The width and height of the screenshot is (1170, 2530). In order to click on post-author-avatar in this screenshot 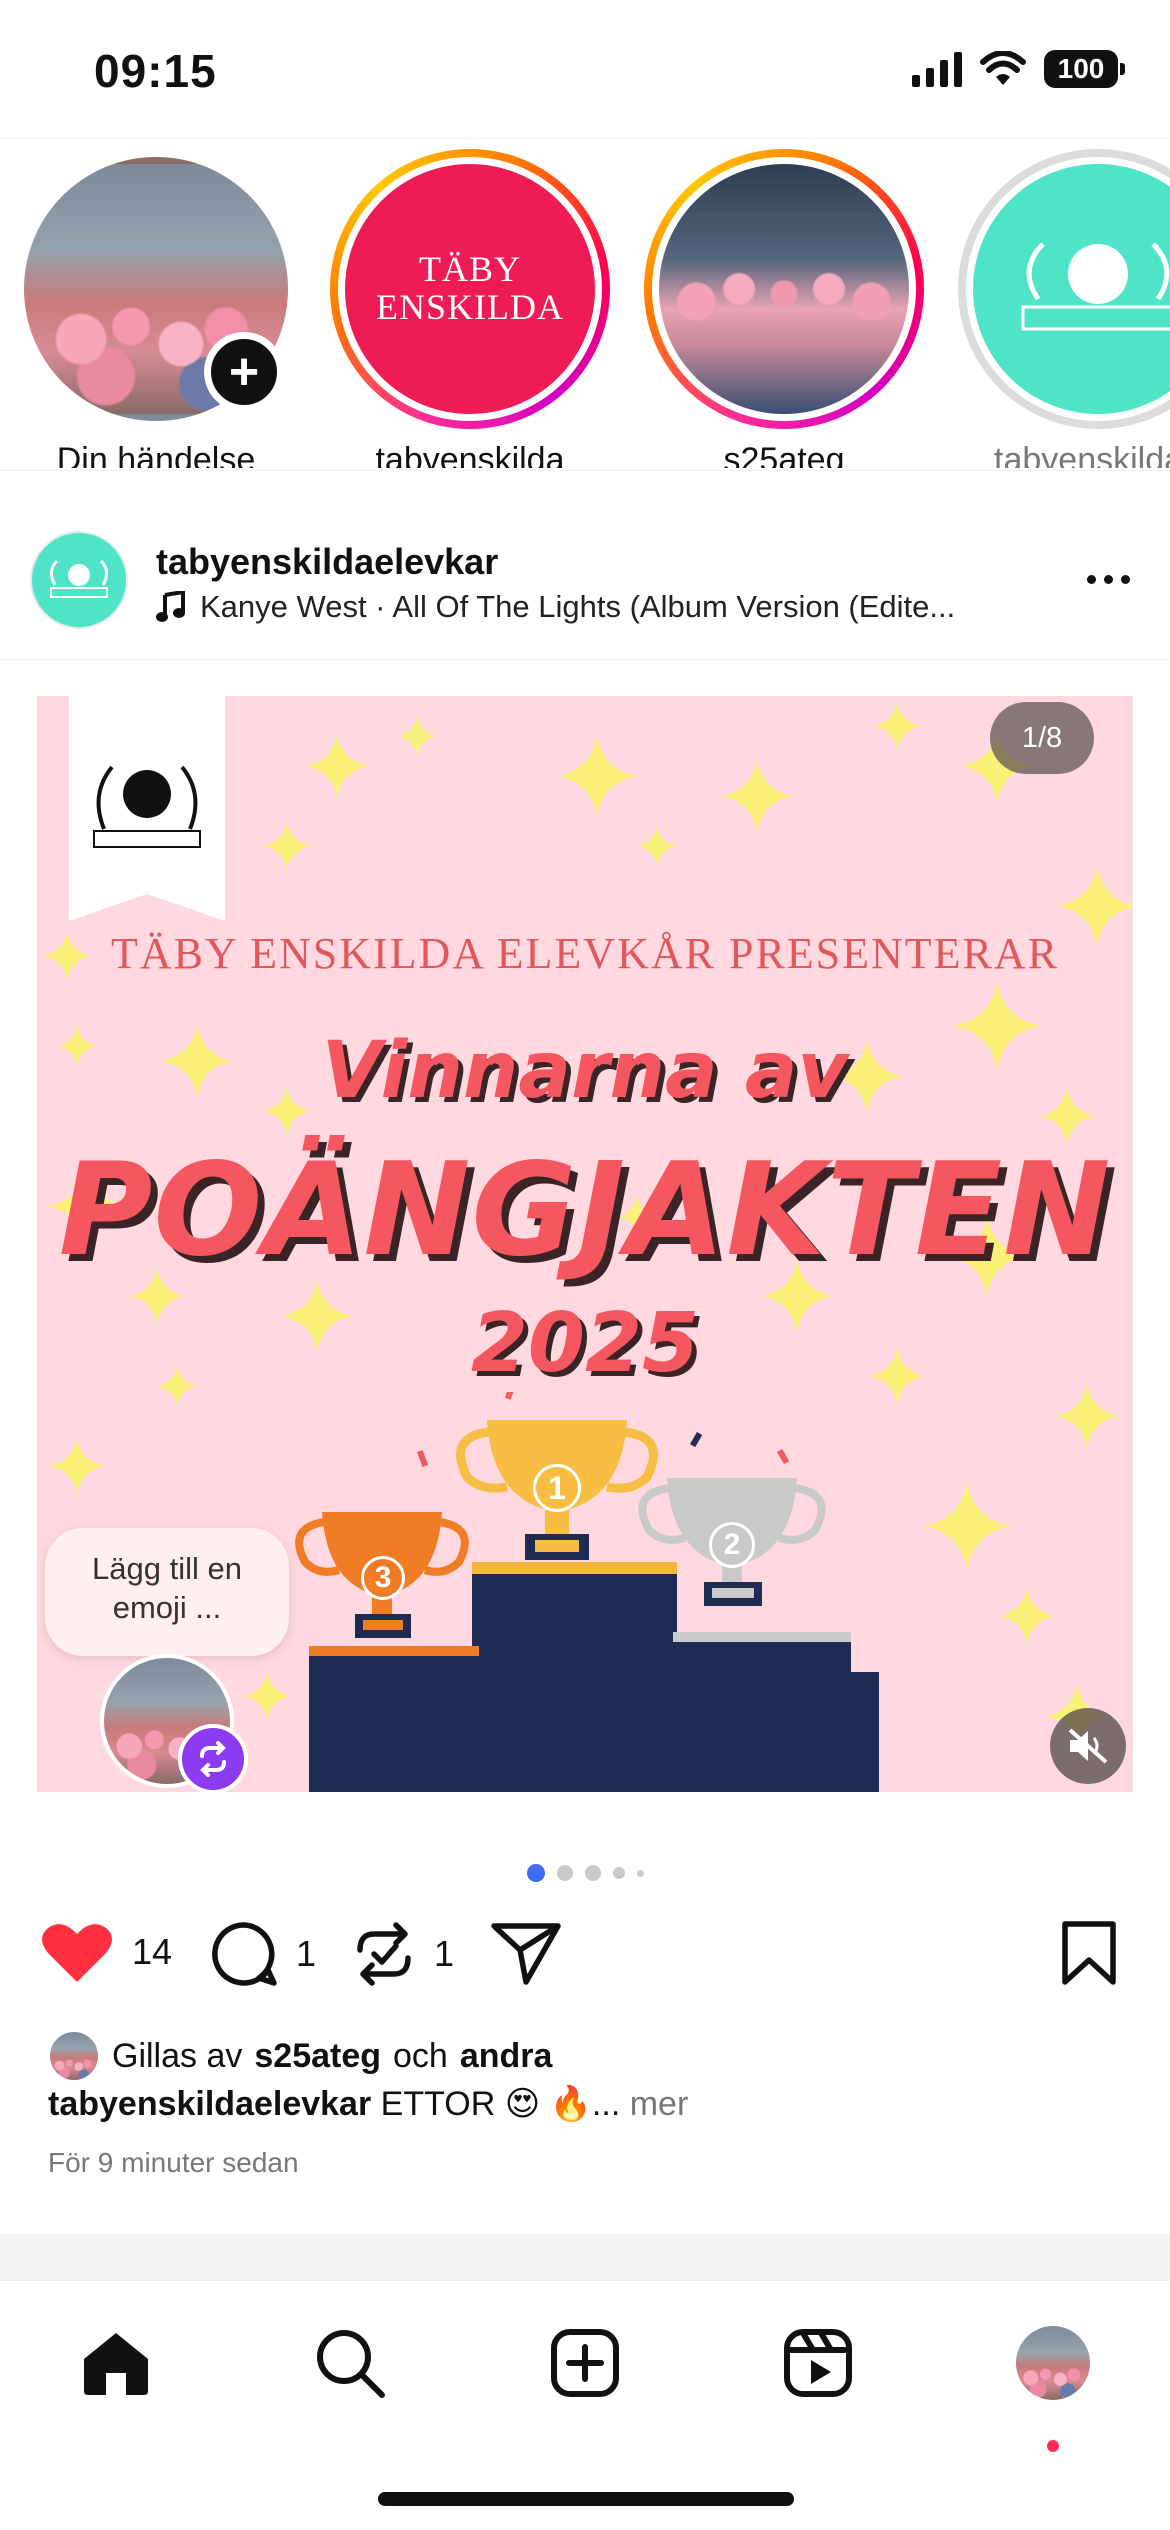, I will do `click(79, 580)`.